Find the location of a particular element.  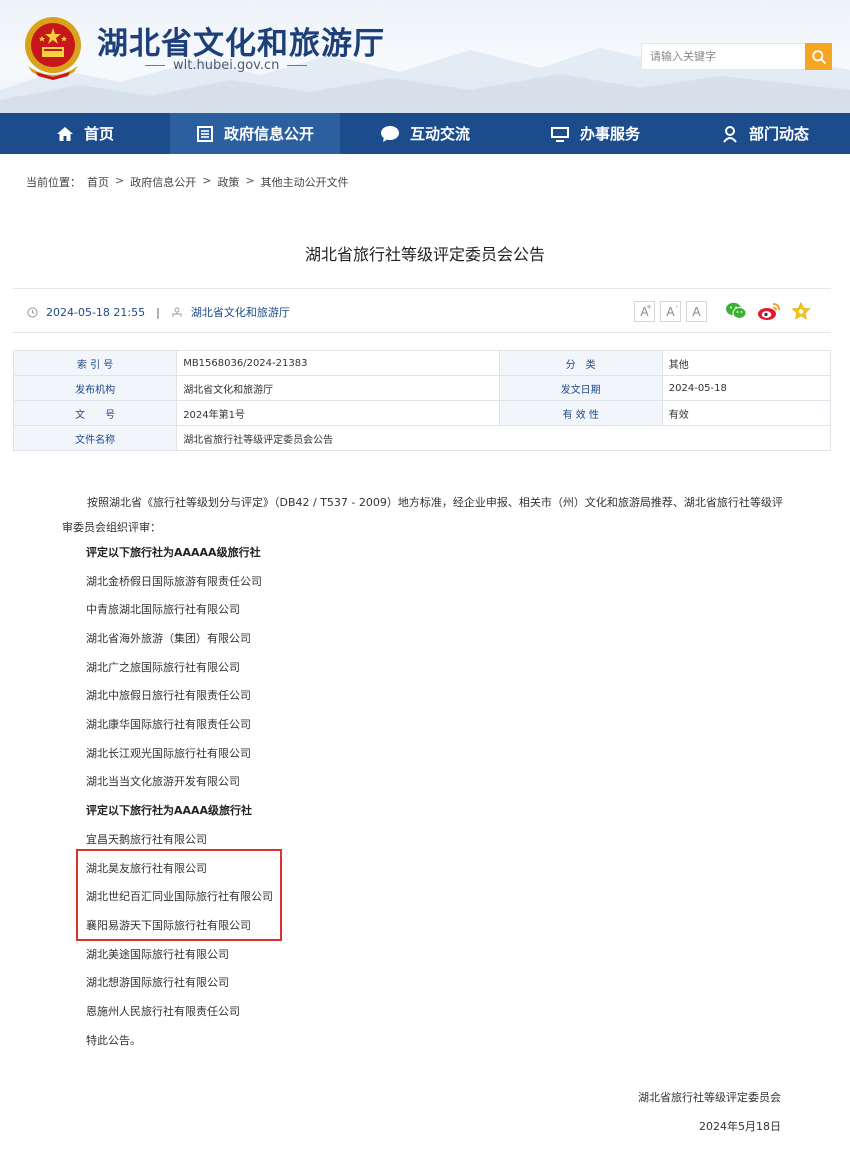

validity-value: 有效 is located at coordinates (746, 413).